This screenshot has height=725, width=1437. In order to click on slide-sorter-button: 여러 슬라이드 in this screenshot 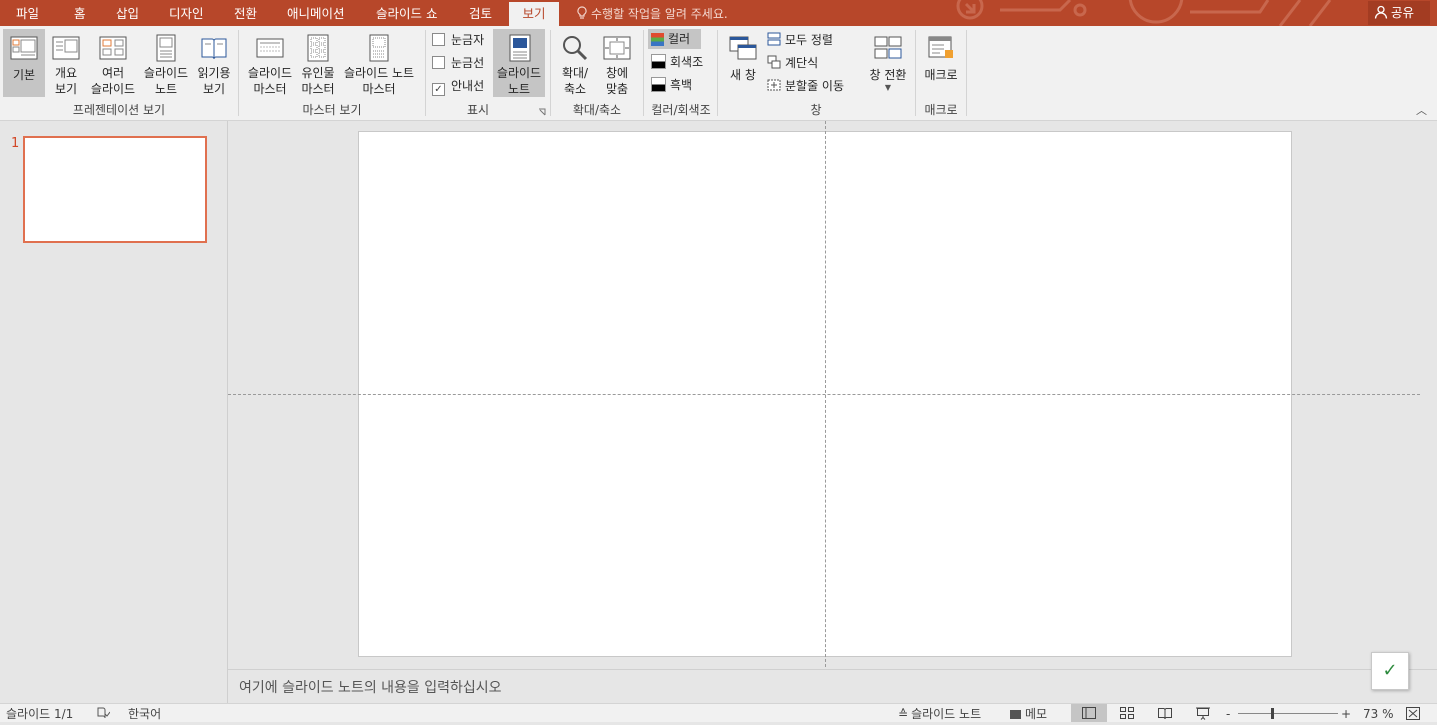, I will do `click(113, 63)`.